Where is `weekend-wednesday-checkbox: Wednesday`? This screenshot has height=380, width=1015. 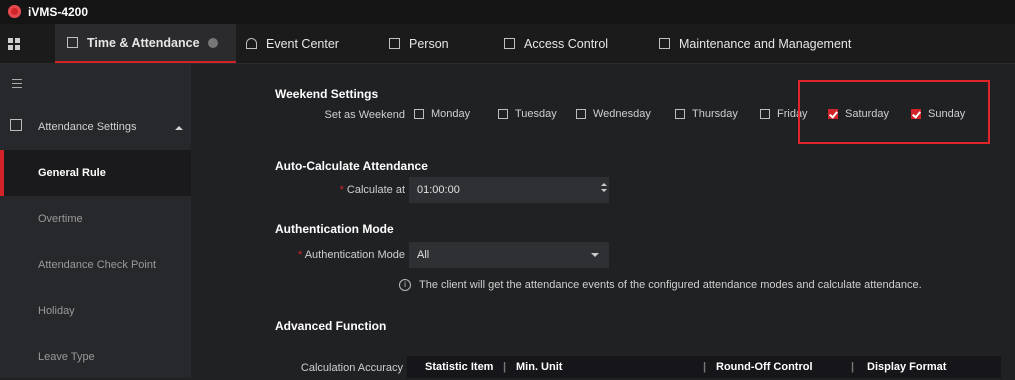 weekend-wednesday-checkbox: Wednesday is located at coordinates (613, 114).